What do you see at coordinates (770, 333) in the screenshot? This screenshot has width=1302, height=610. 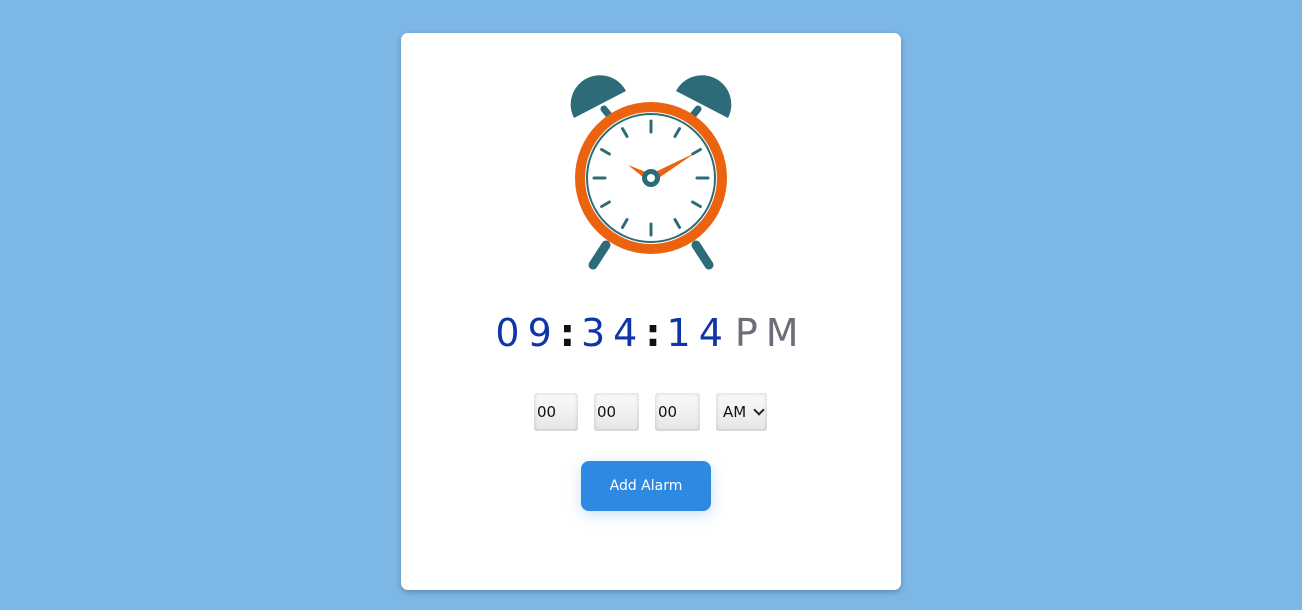 I see `meridiem-display: PM` at bounding box center [770, 333].